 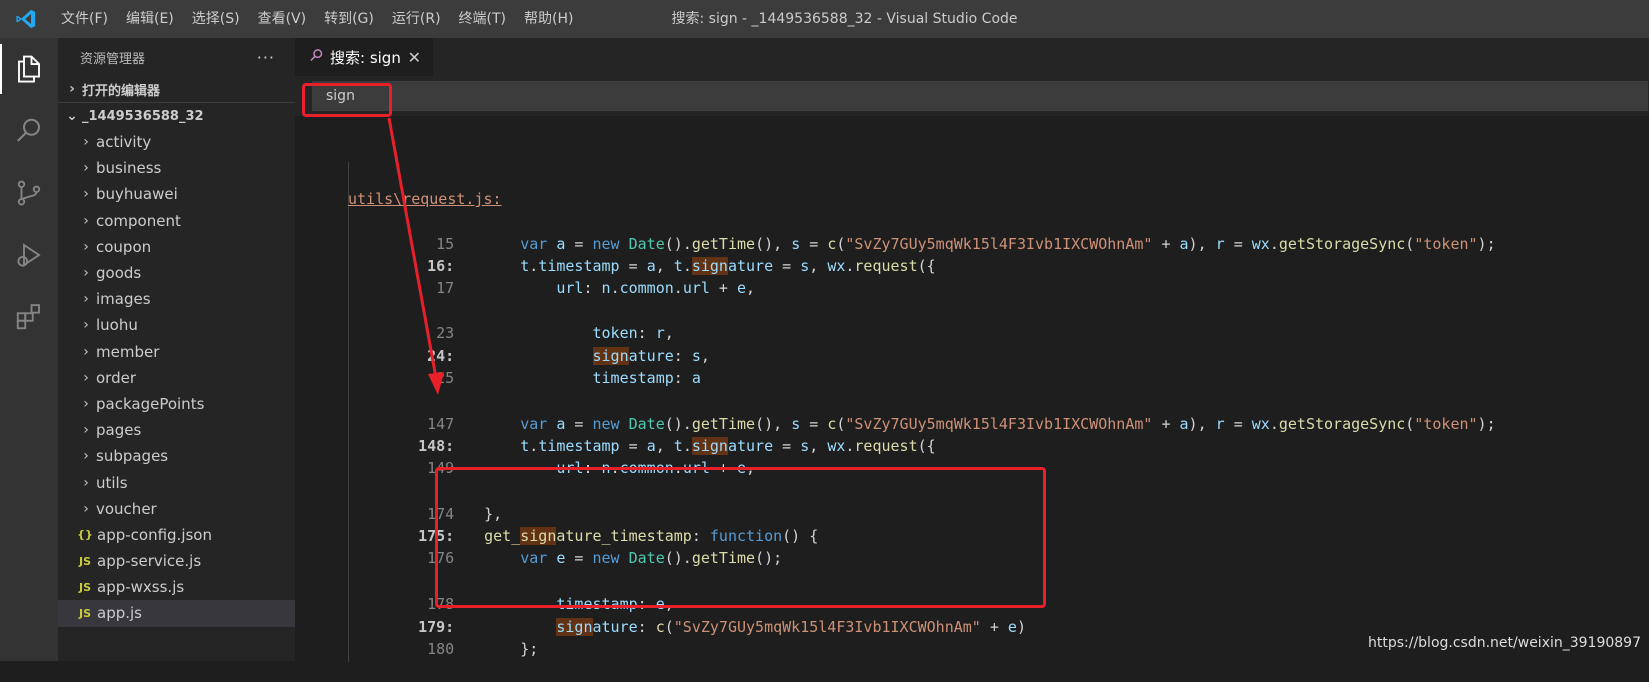 I want to click on sidebar-header: 资源管理器 ···, so click(x=176, y=57).